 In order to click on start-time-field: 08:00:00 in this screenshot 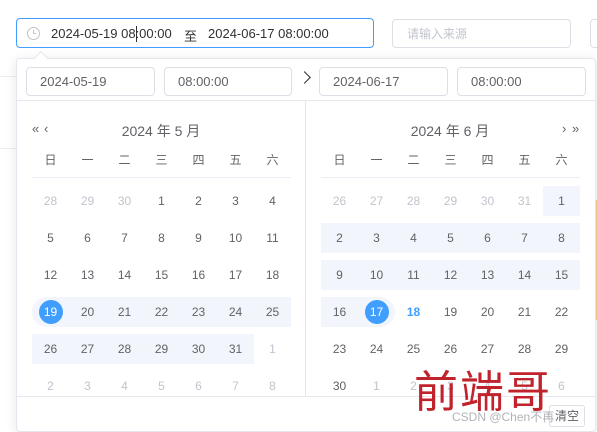, I will do `click(228, 81)`.